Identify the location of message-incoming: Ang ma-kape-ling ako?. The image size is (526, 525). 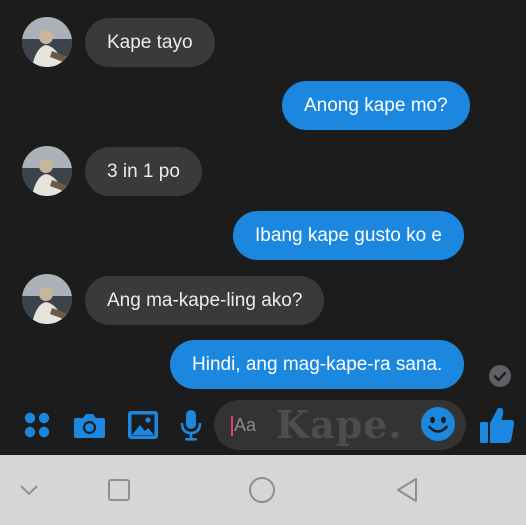
(205, 300).